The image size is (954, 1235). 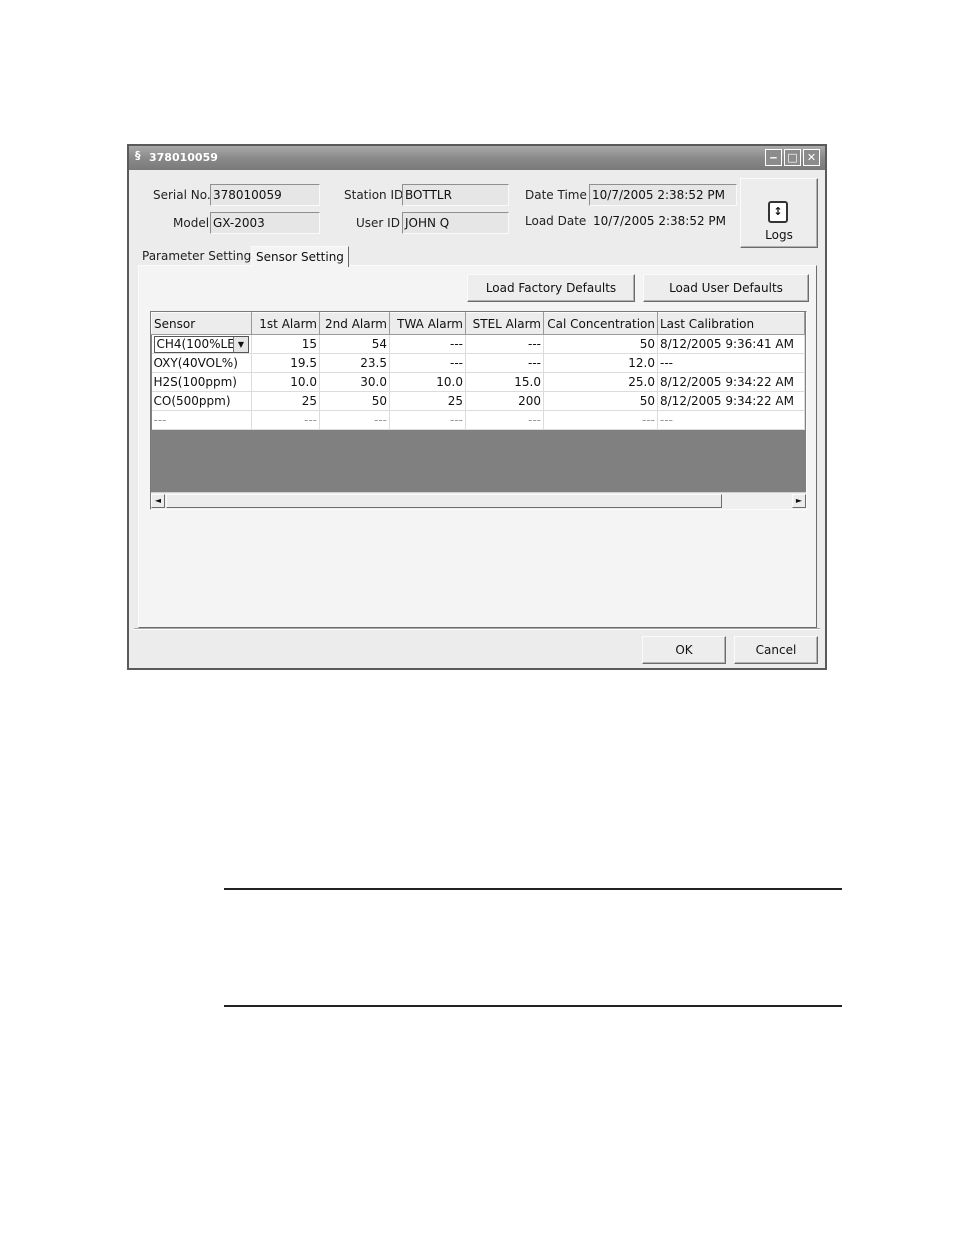 What do you see at coordinates (182, 195) in the screenshot?
I see `serial-label: Serial No.` at bounding box center [182, 195].